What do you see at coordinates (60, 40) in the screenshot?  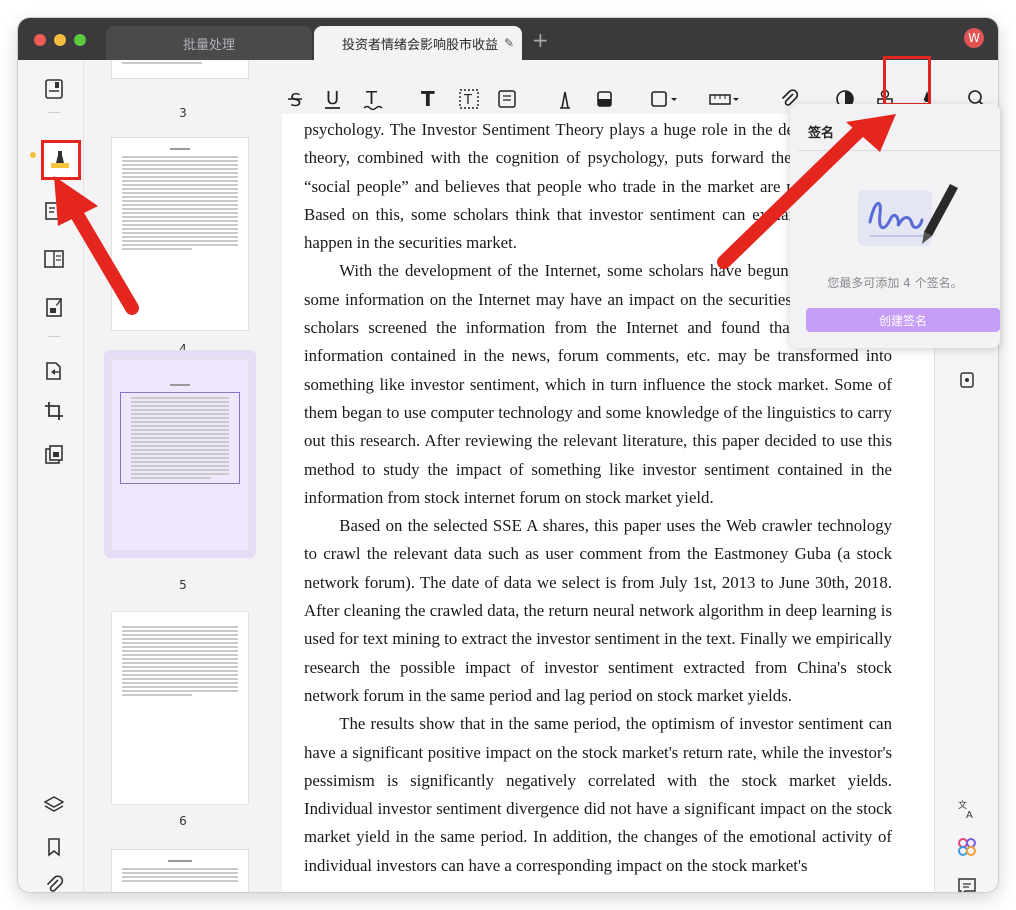 I see `minimize-window-button` at bounding box center [60, 40].